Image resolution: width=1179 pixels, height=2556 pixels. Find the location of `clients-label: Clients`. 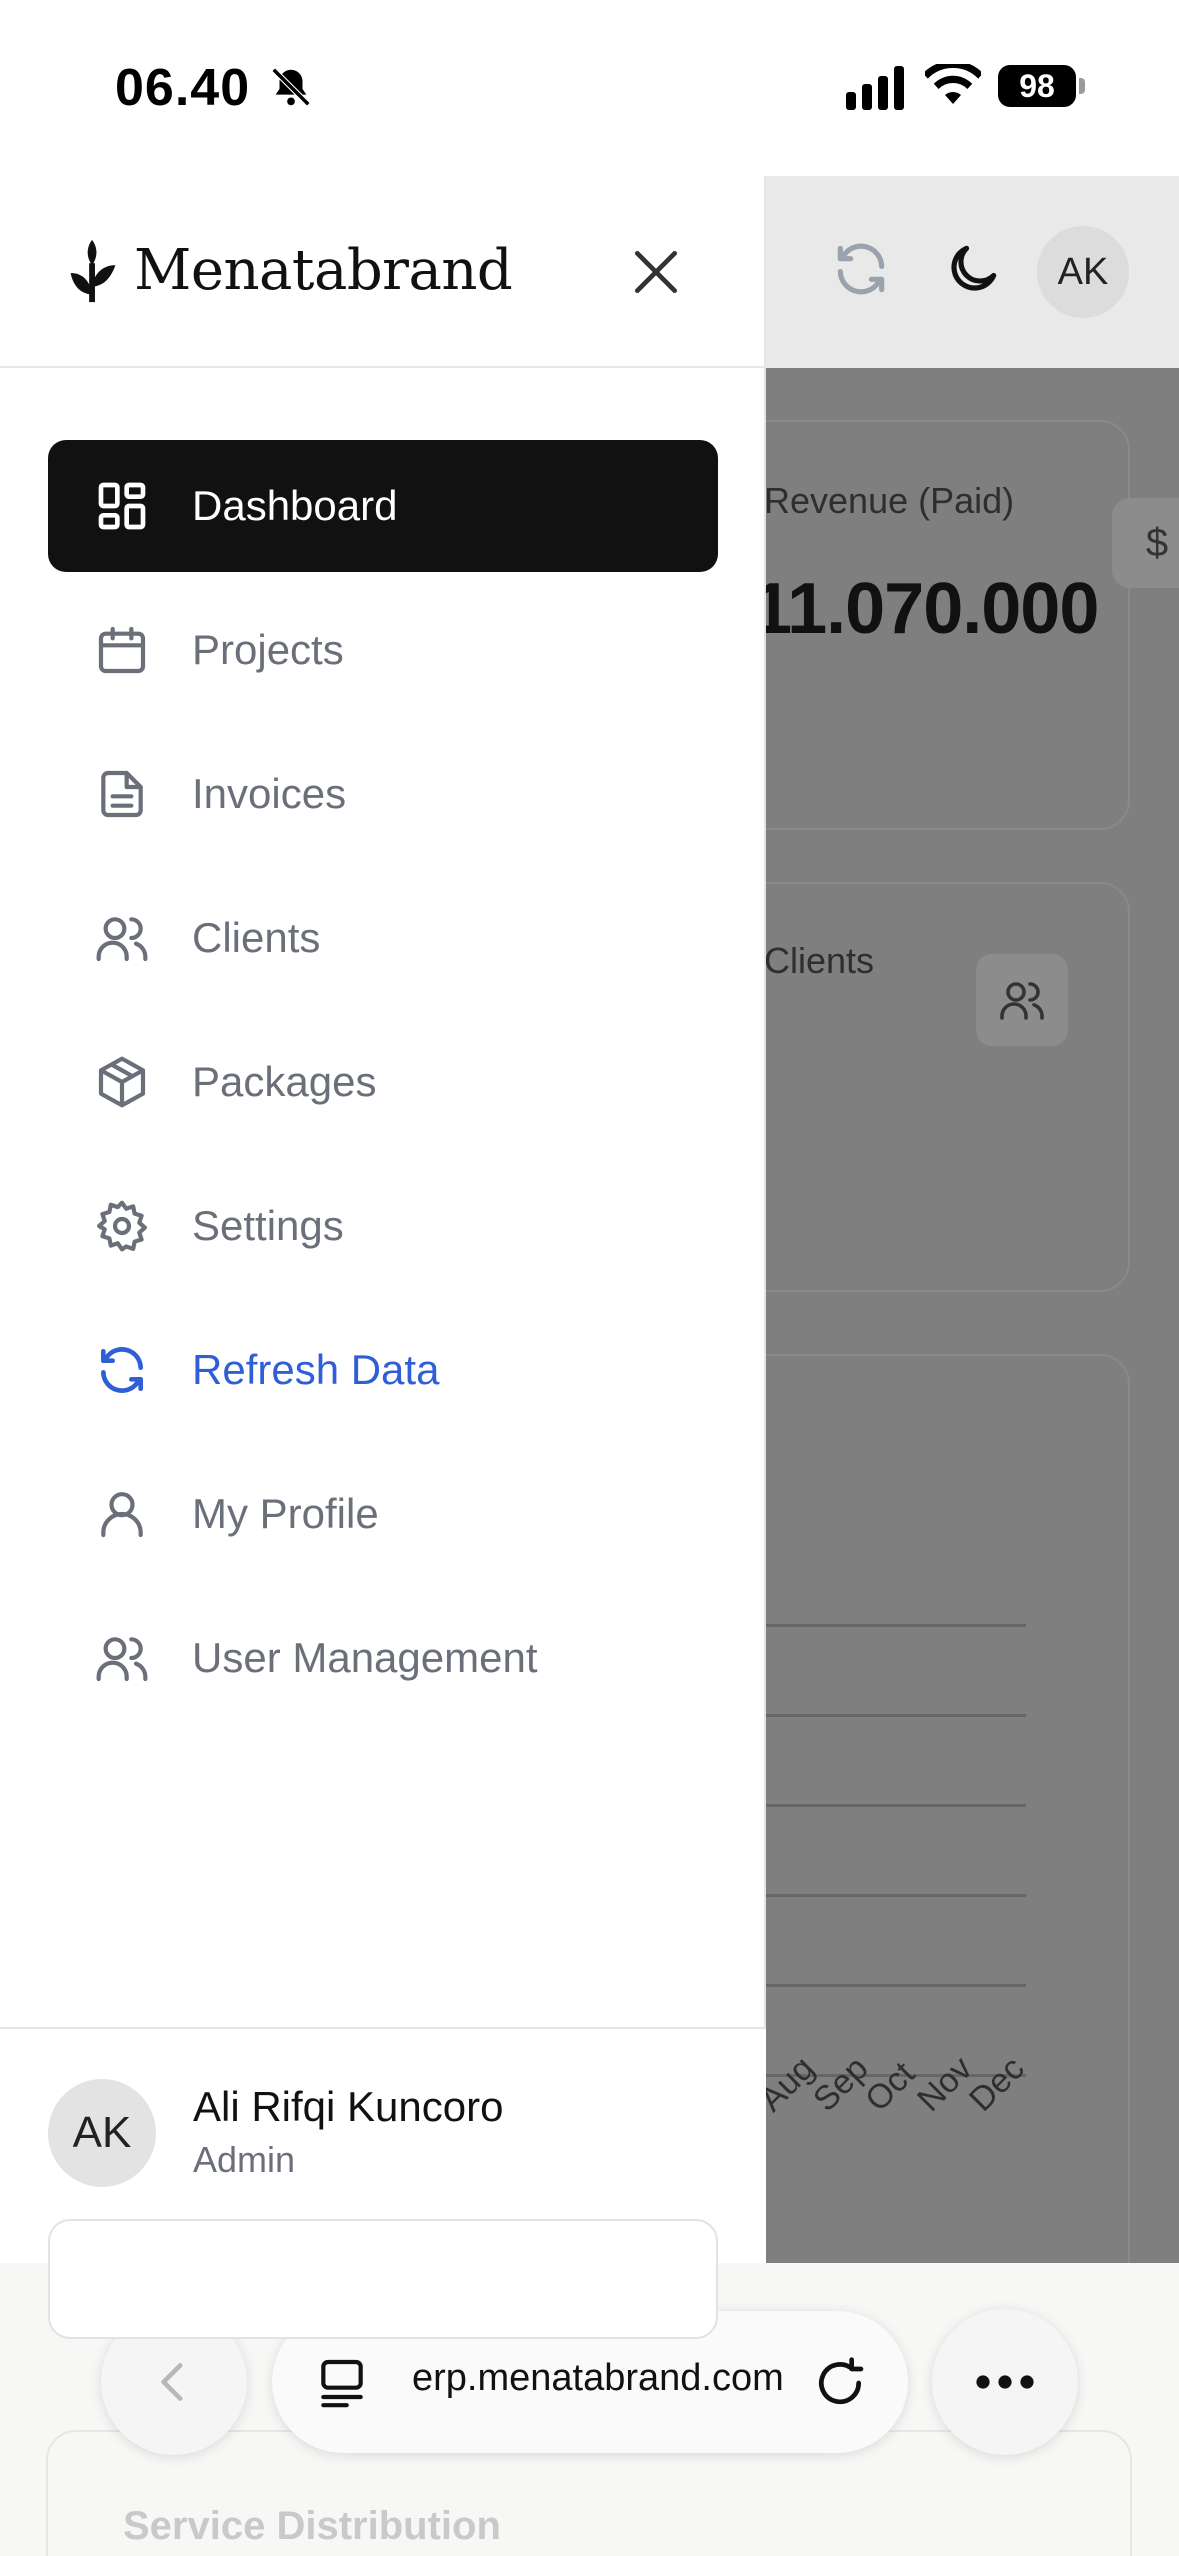

clients-label: Clients is located at coordinates (819, 960).